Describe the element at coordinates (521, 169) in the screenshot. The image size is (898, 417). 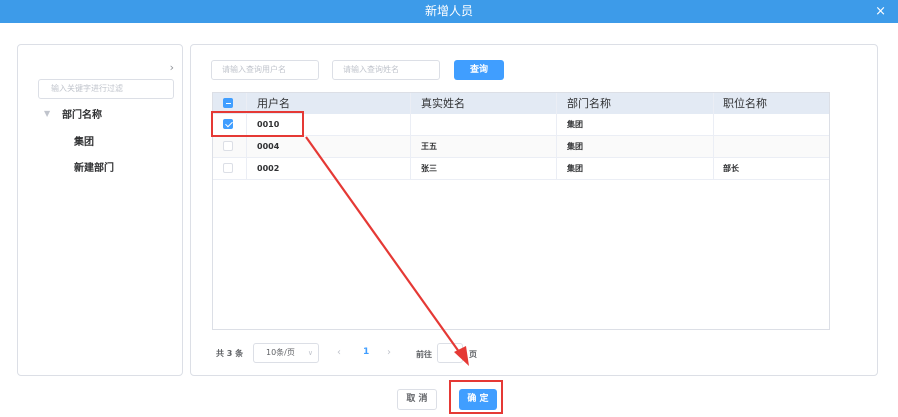
I see `table-row: 0002 张三 集团 部长` at that location.